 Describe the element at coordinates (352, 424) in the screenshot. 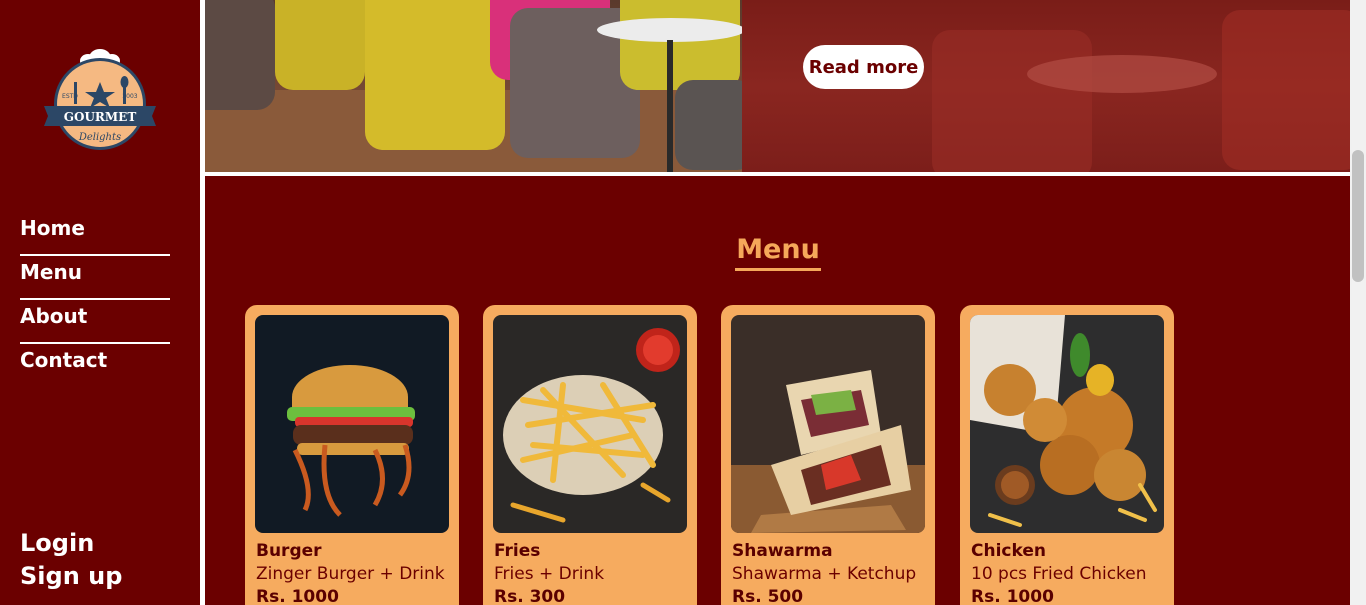

I see `burger-image` at that location.